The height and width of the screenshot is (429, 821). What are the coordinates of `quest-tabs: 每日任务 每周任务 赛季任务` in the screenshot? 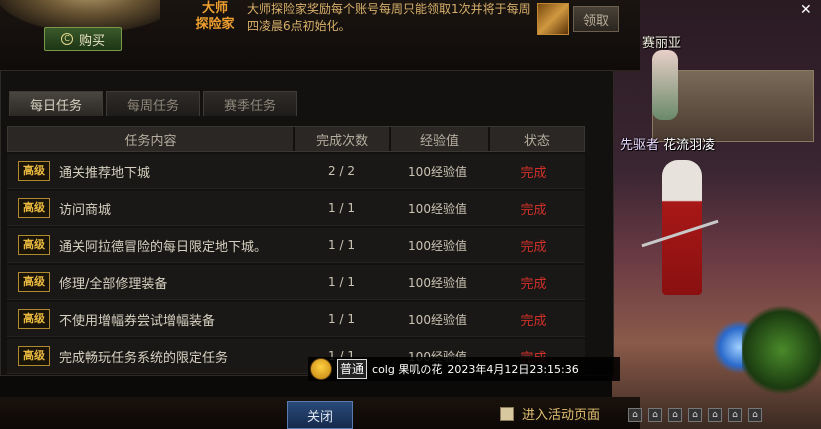 It's located at (153, 103).